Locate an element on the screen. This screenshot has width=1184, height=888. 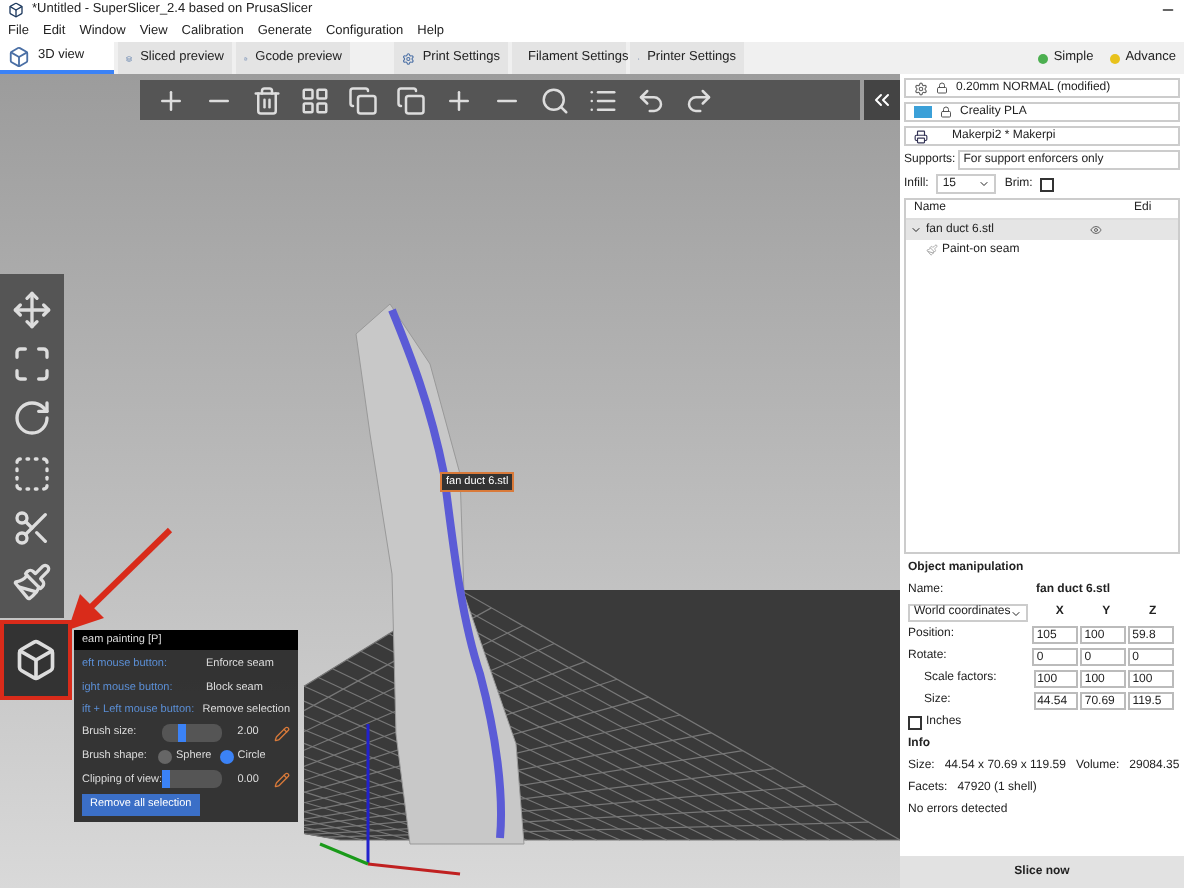
add-icon is located at coordinates (171, 100).